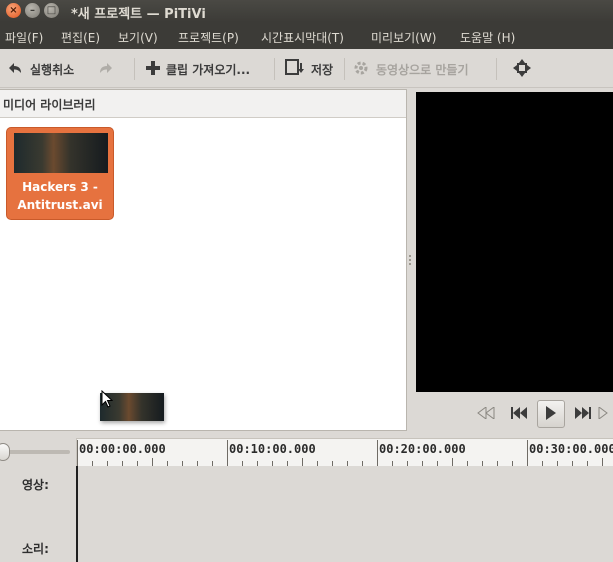 The width and height of the screenshot is (613, 562). Describe the element at coordinates (24, 37) in the screenshot. I see `menu-file: 파일(F)` at that location.